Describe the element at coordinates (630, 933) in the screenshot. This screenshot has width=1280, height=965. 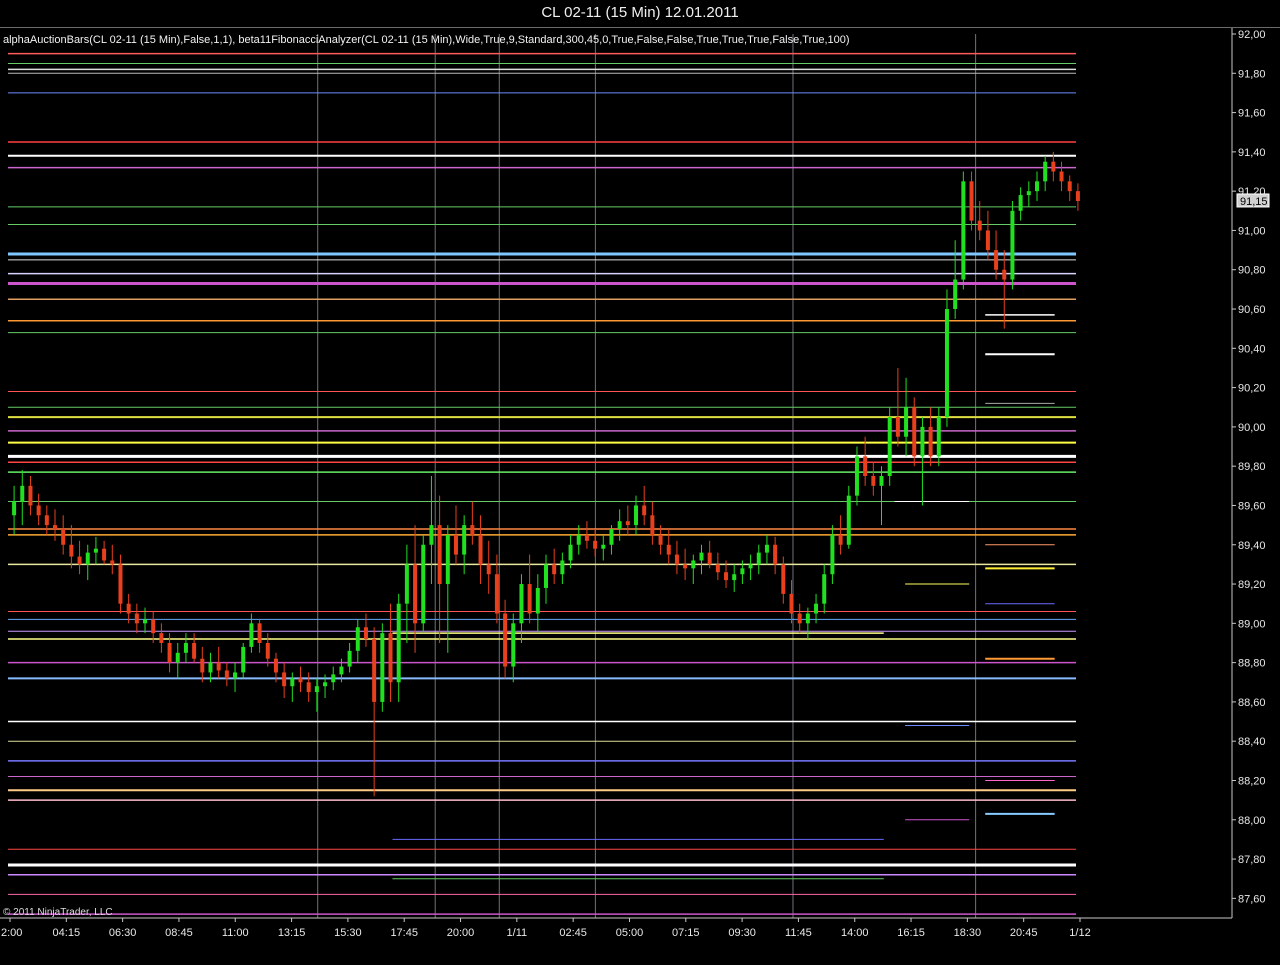
I see `x-tick-label: 05:00` at that location.